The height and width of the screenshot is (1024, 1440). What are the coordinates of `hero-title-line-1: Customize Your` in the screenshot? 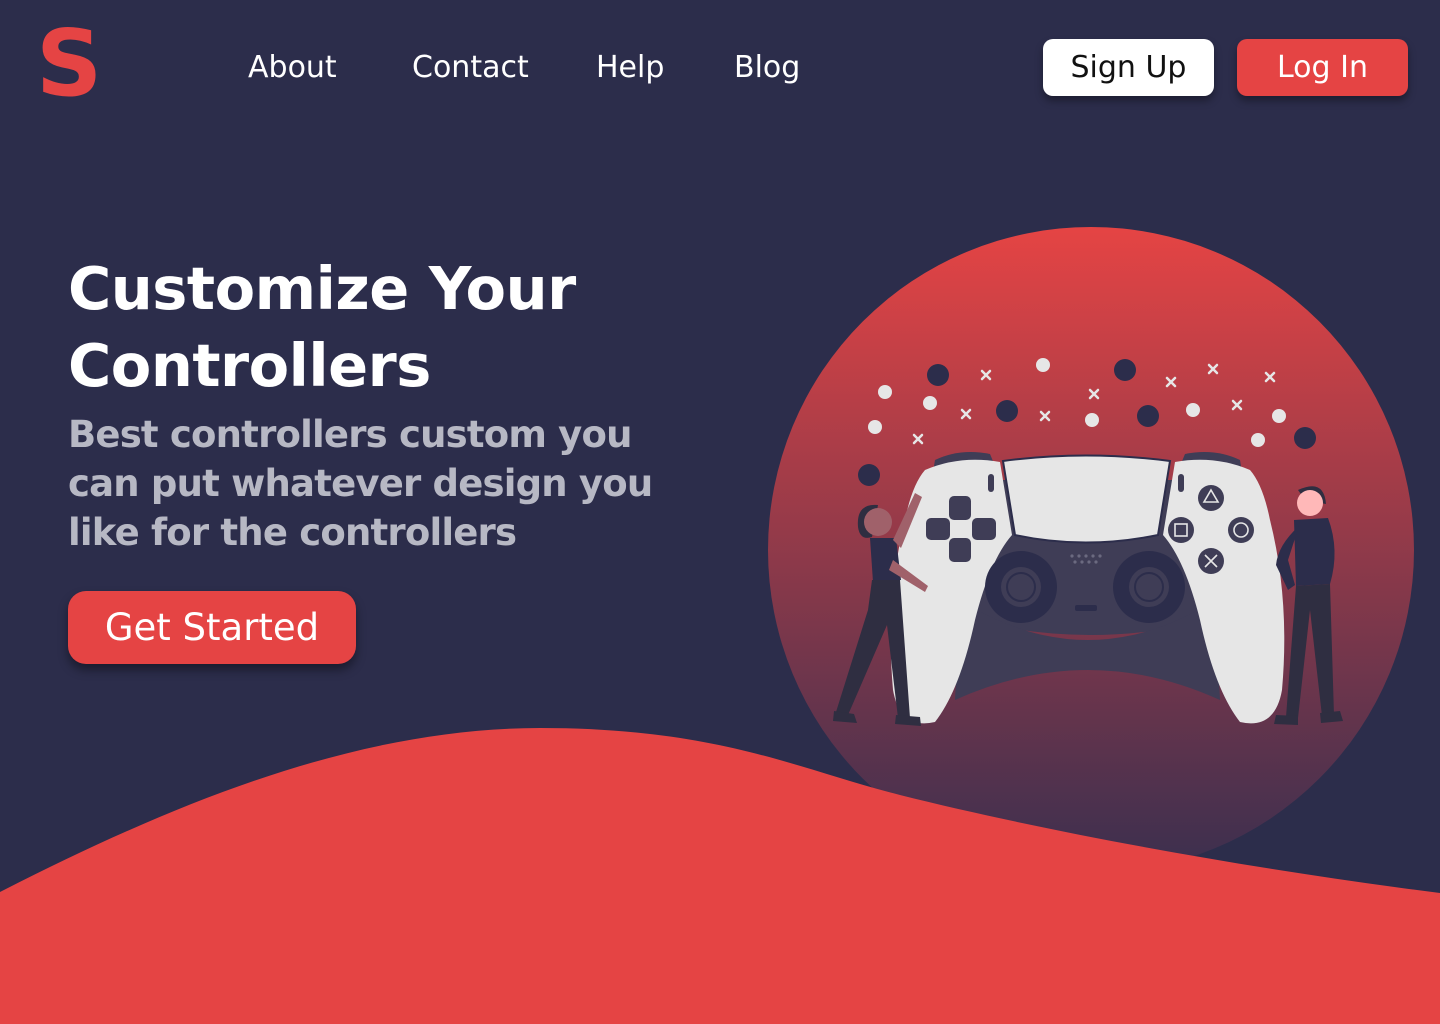 It's located at (322, 288).